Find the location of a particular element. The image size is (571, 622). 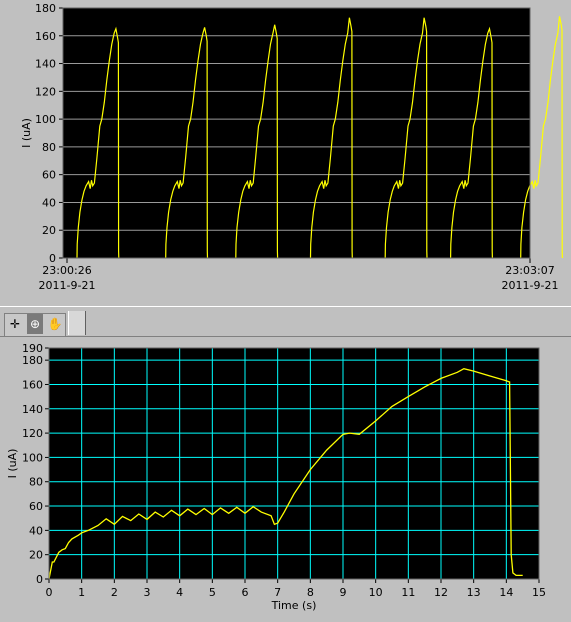

x-tick-time: 23:03:07 is located at coordinates (529, 270).